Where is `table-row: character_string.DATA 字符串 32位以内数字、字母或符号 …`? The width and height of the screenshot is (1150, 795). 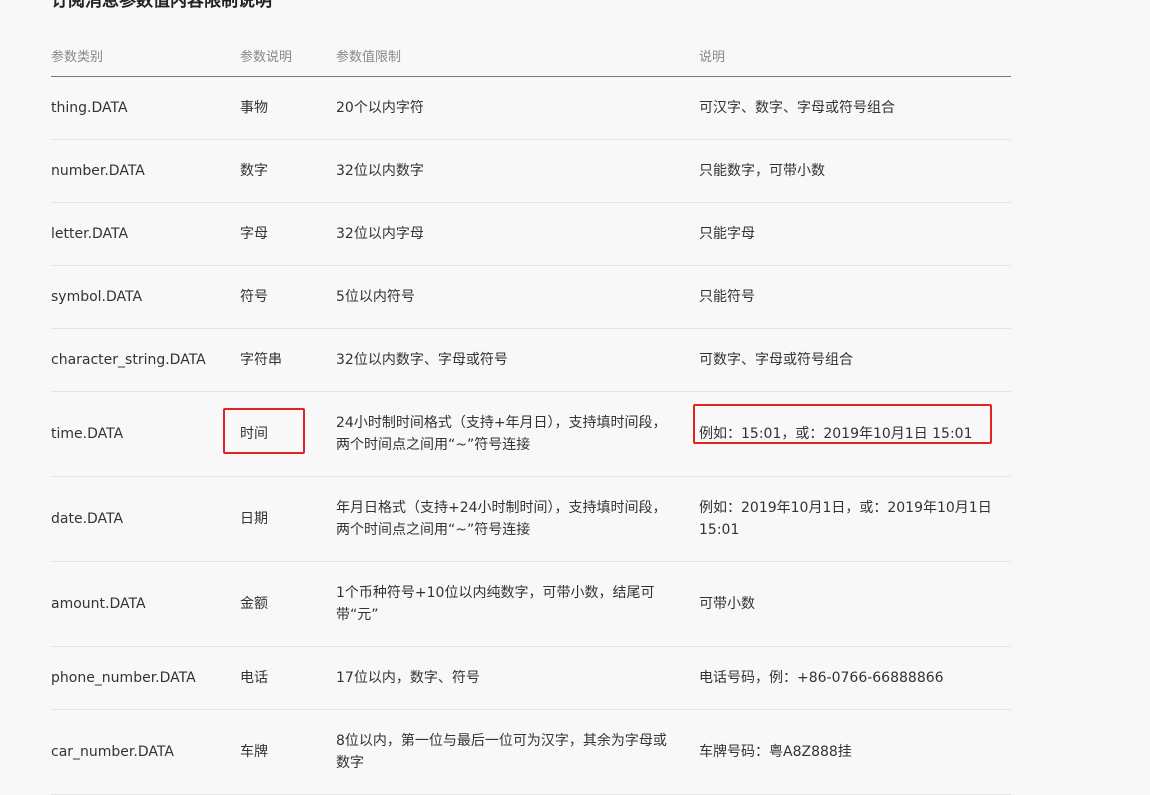 table-row: character_string.DATA 字符串 32位以内数字、字母或符号 … is located at coordinates (531, 360).